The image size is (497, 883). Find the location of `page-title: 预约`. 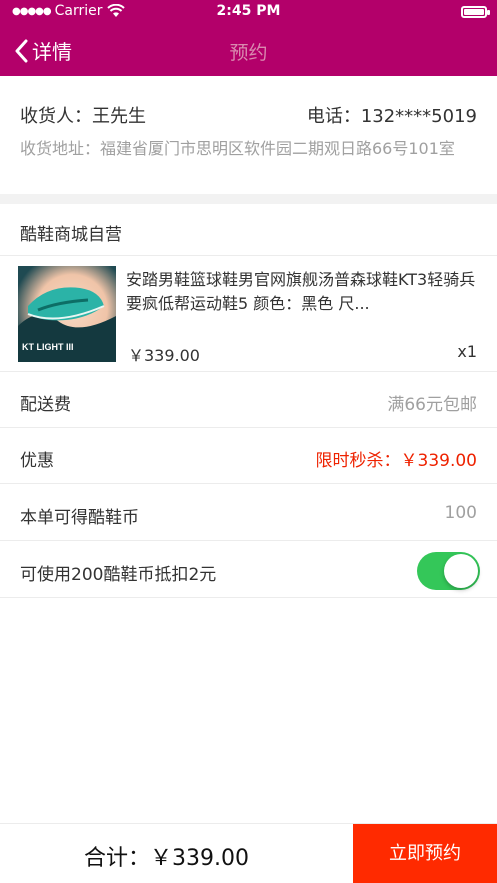

page-title: 预约 is located at coordinates (248, 53).